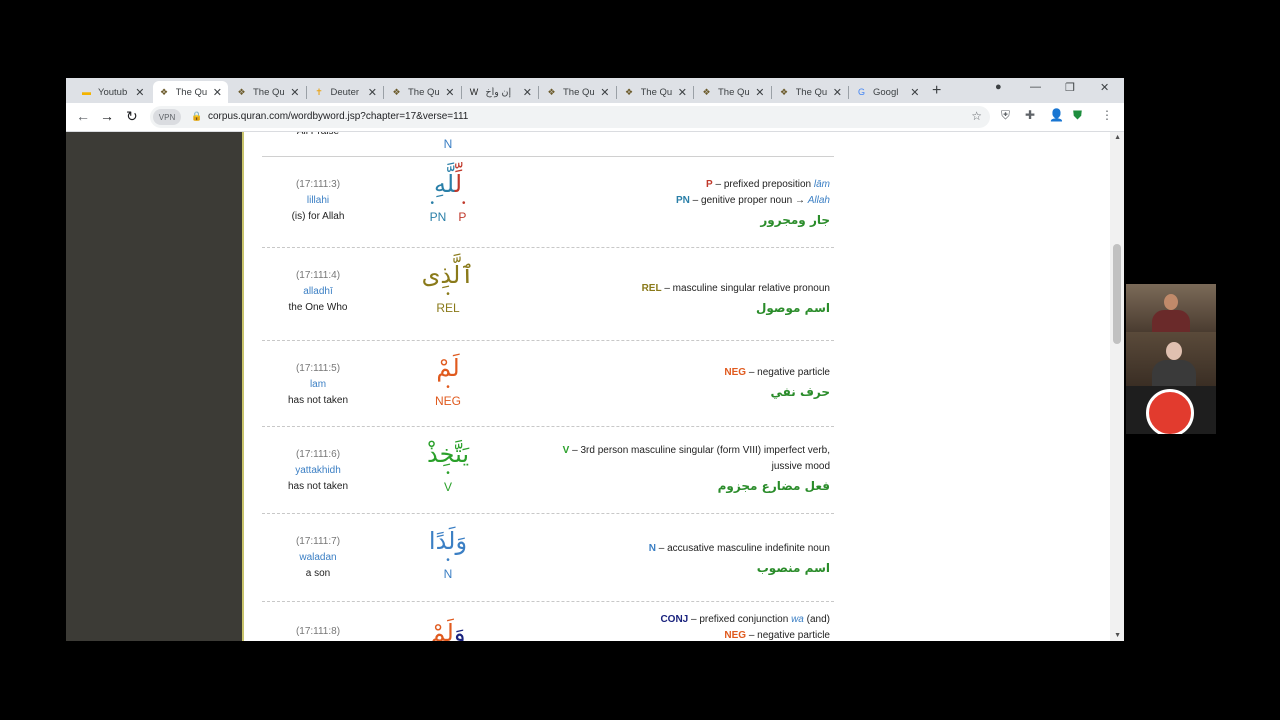 This screenshot has height=720, width=1280. I want to click on arabic-word: لِّلَّهِ • • PN P, so click(448, 197).